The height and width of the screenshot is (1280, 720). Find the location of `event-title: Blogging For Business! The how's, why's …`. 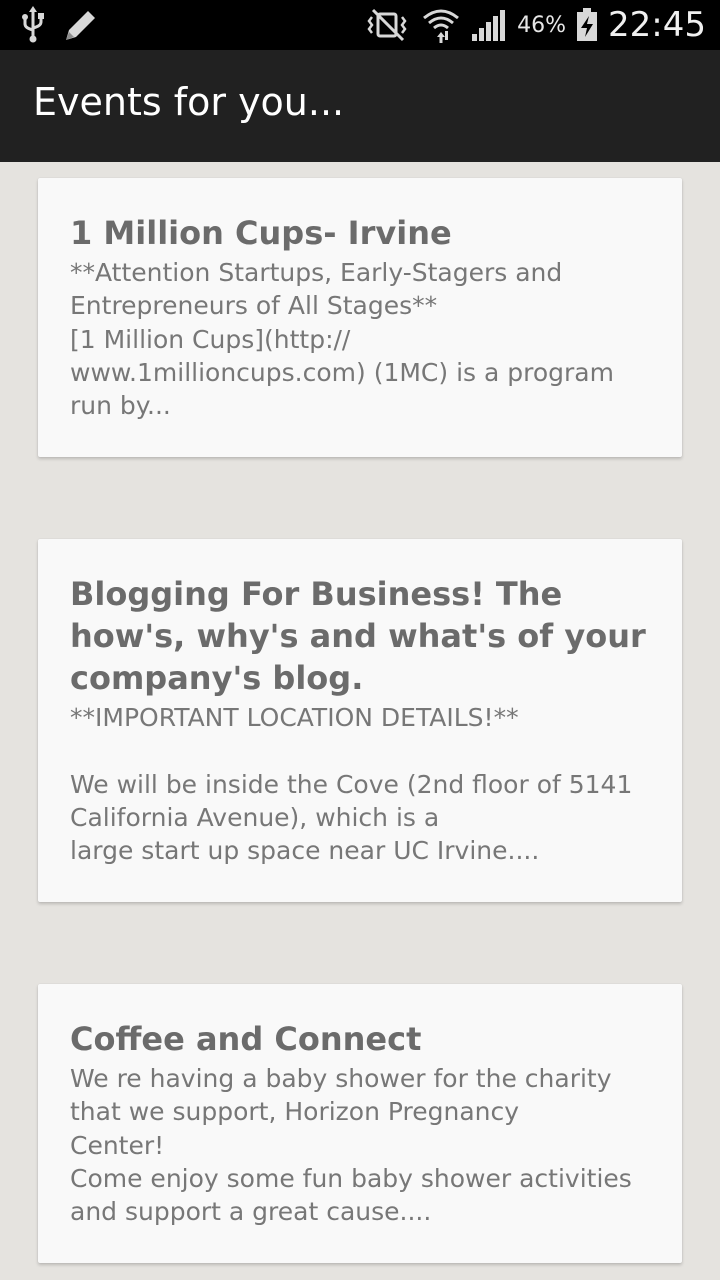

event-title: Blogging For Business! The how's, why's … is located at coordinates (358, 636).